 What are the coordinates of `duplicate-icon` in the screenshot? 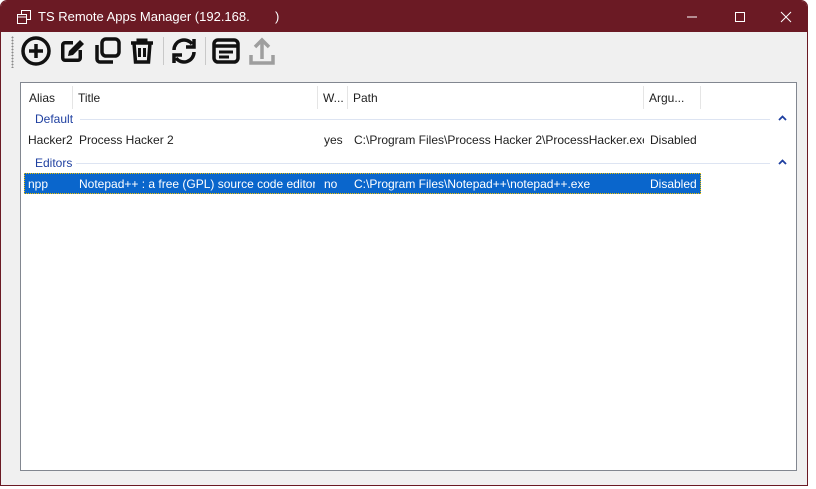 It's located at (108, 50).